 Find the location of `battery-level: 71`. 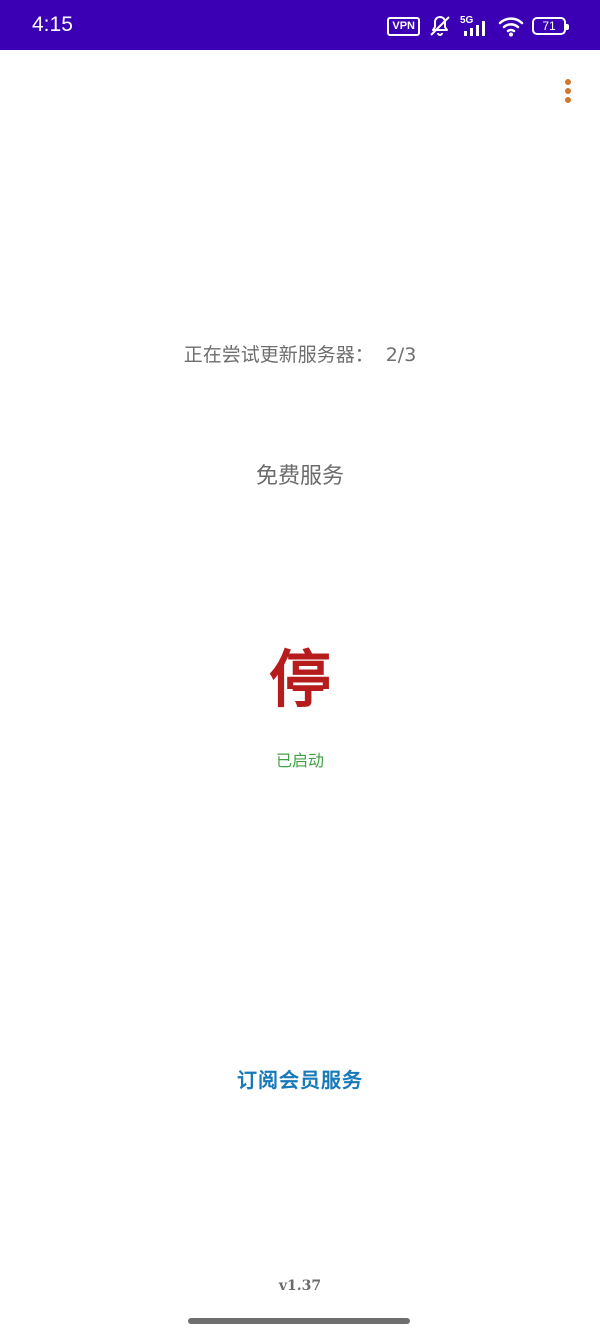

battery-level: 71 is located at coordinates (549, 26).